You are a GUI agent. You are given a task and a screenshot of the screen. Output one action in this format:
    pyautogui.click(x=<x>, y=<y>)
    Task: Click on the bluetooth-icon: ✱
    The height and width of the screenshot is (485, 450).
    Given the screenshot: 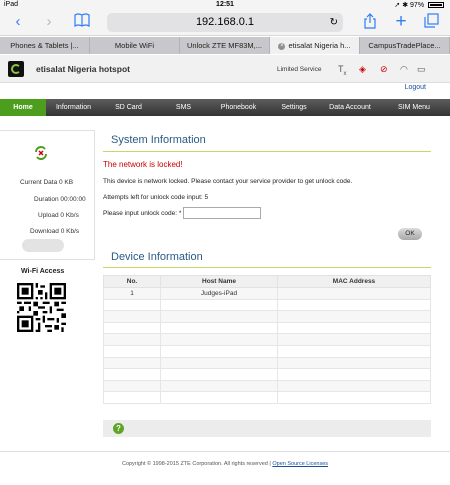 What is the action you would take?
    pyautogui.click(x=405, y=5)
    